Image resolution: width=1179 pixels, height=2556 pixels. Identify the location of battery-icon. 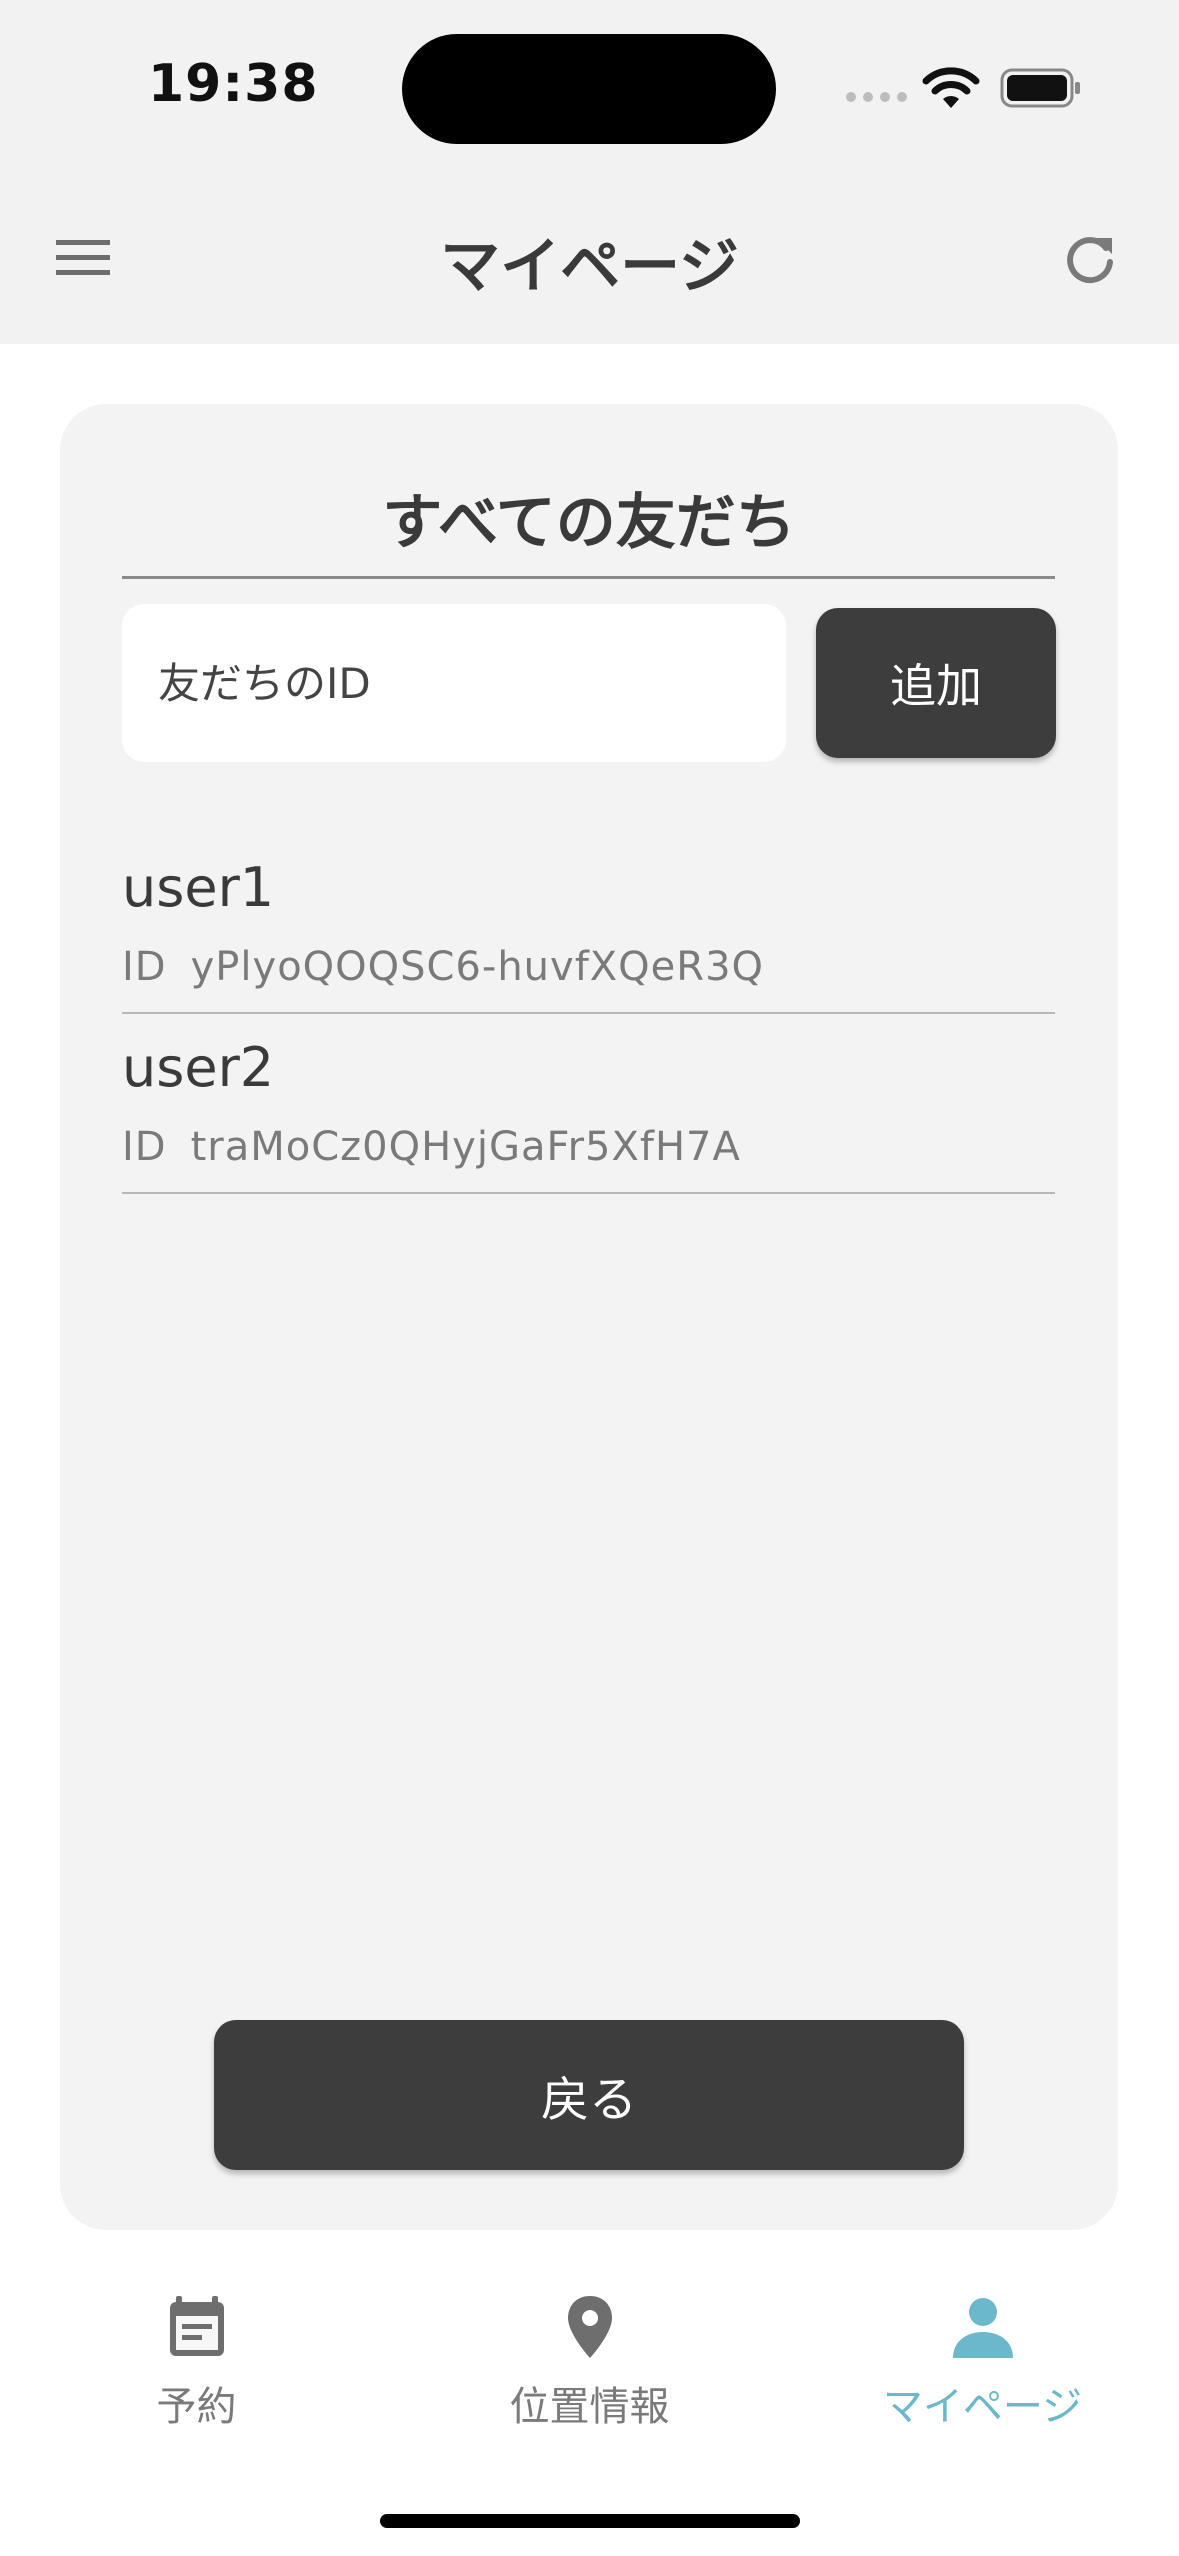
(1040, 88).